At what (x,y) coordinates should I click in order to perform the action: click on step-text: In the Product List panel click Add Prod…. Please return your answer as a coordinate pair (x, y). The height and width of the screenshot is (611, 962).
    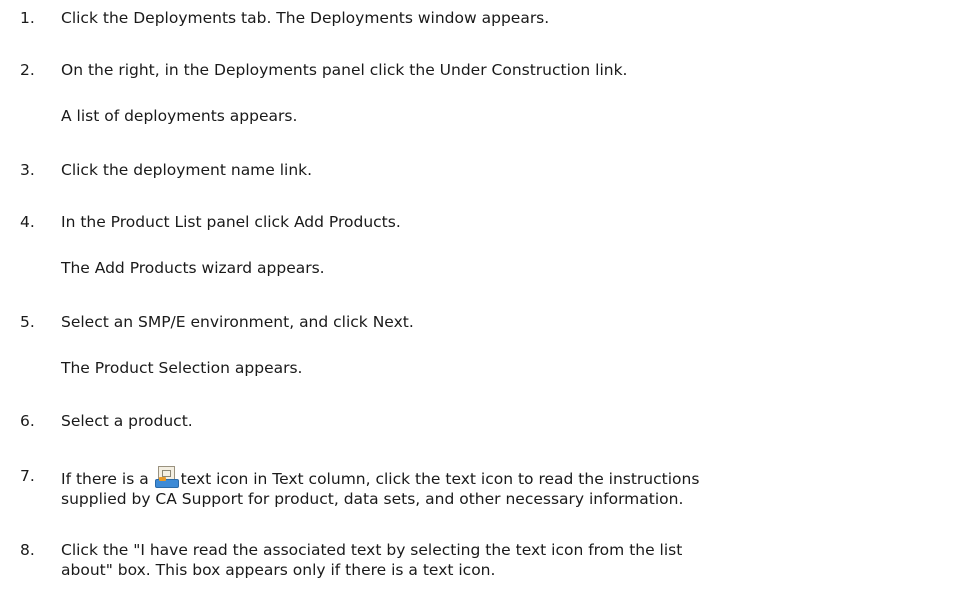
    Looking at the image, I should click on (231, 222).